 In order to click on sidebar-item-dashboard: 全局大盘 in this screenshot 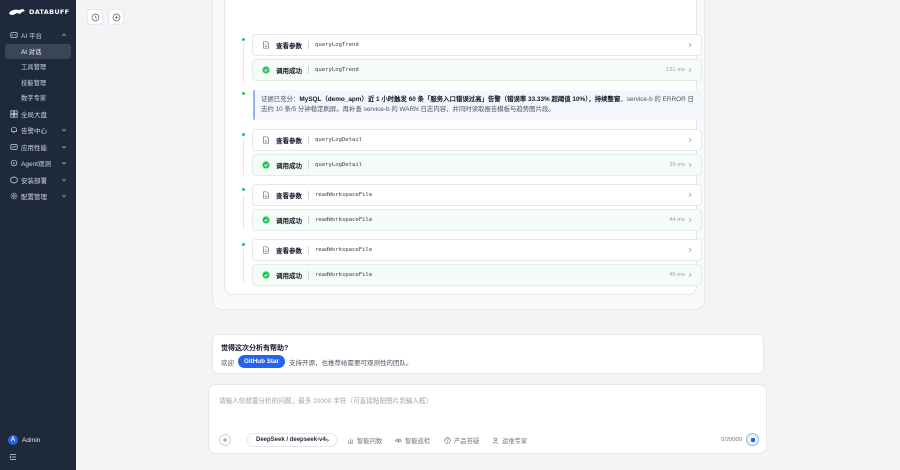, I will do `click(38, 114)`.